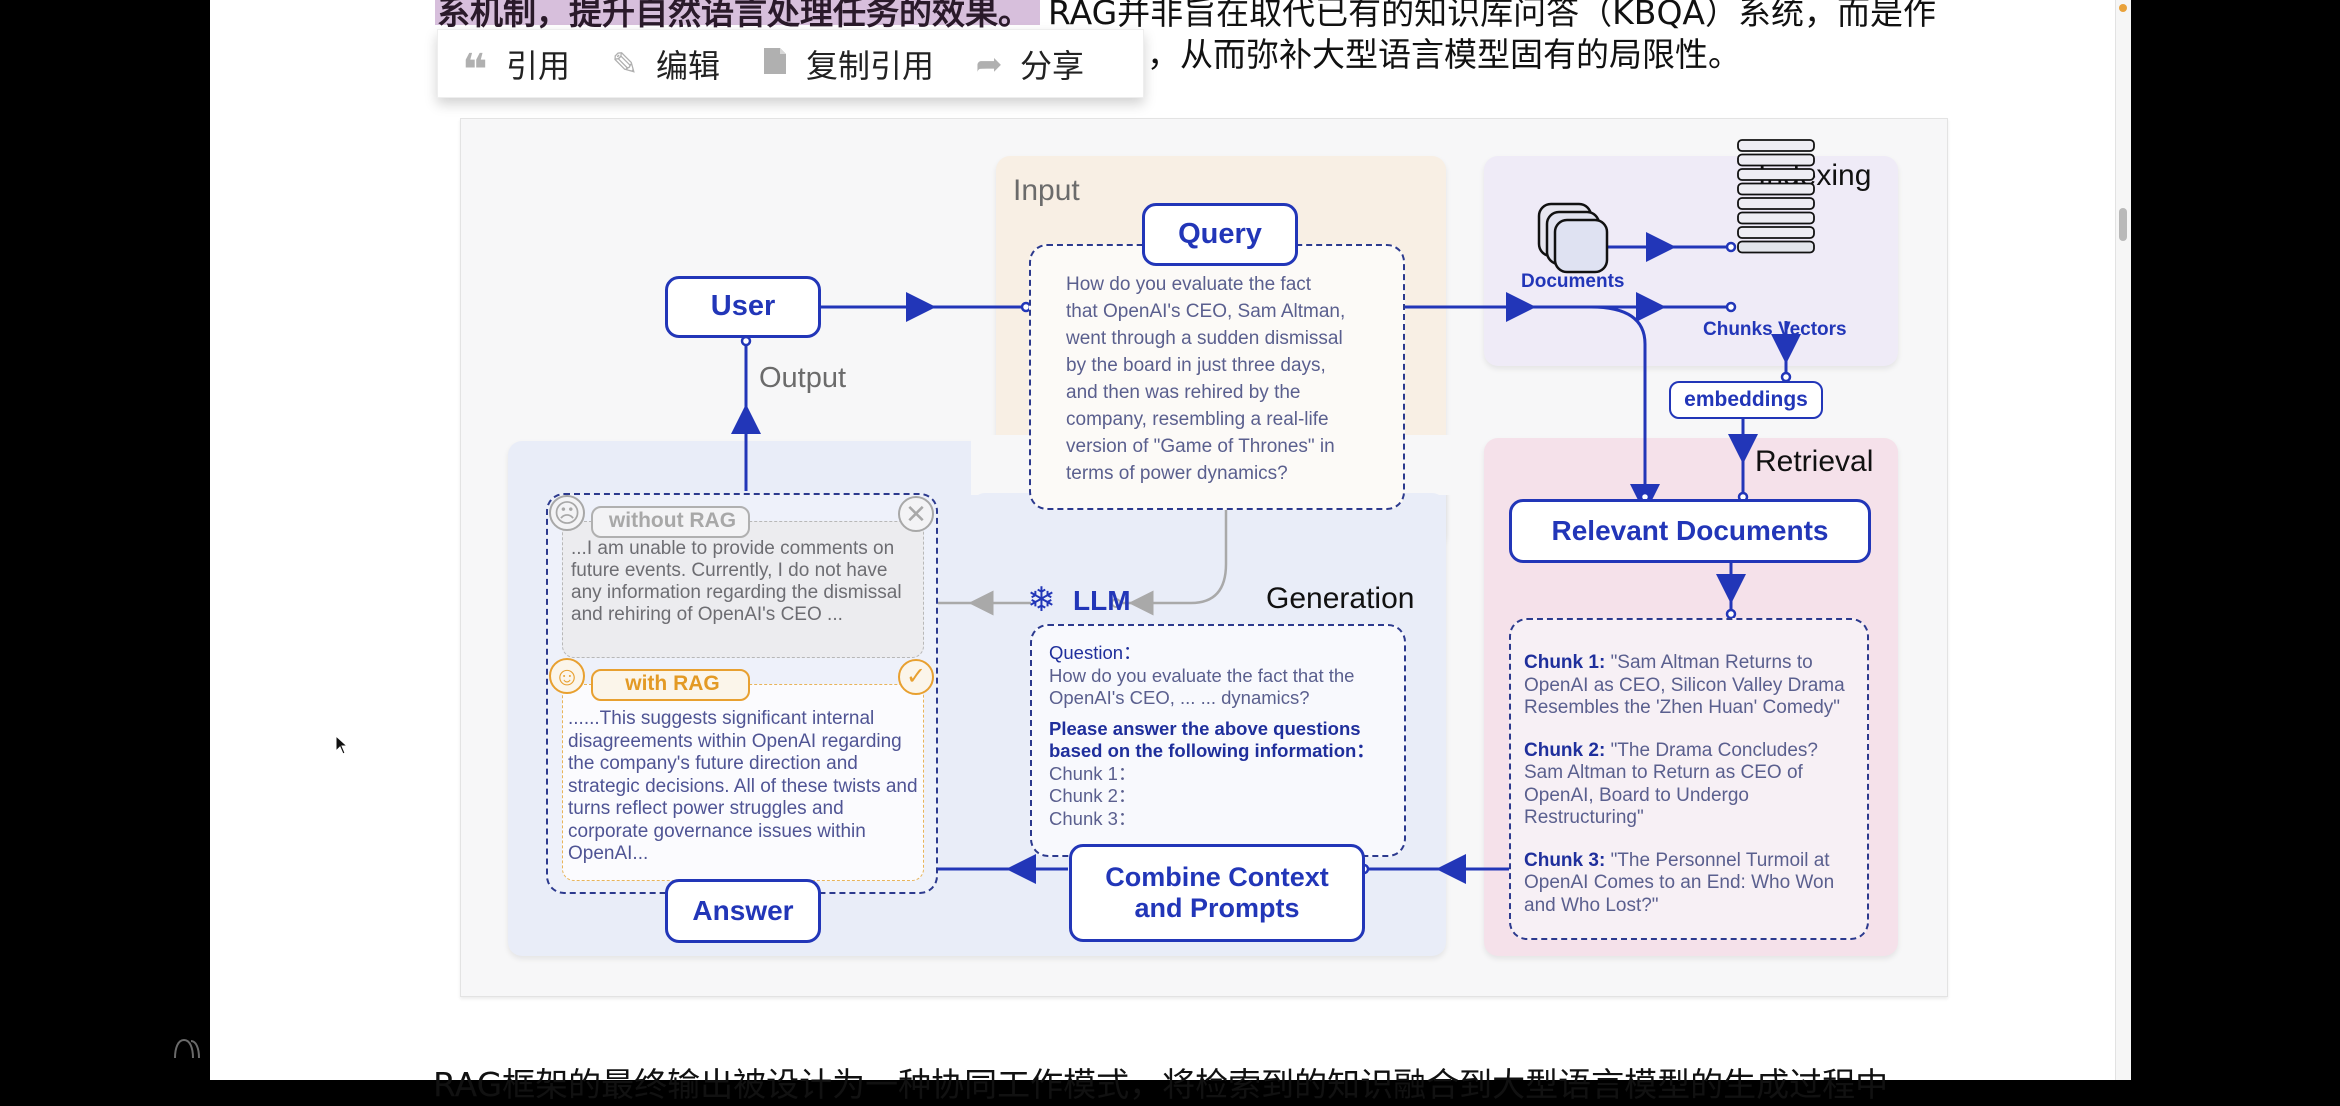  What do you see at coordinates (1046, 190) in the screenshot?
I see `input-title: Input` at bounding box center [1046, 190].